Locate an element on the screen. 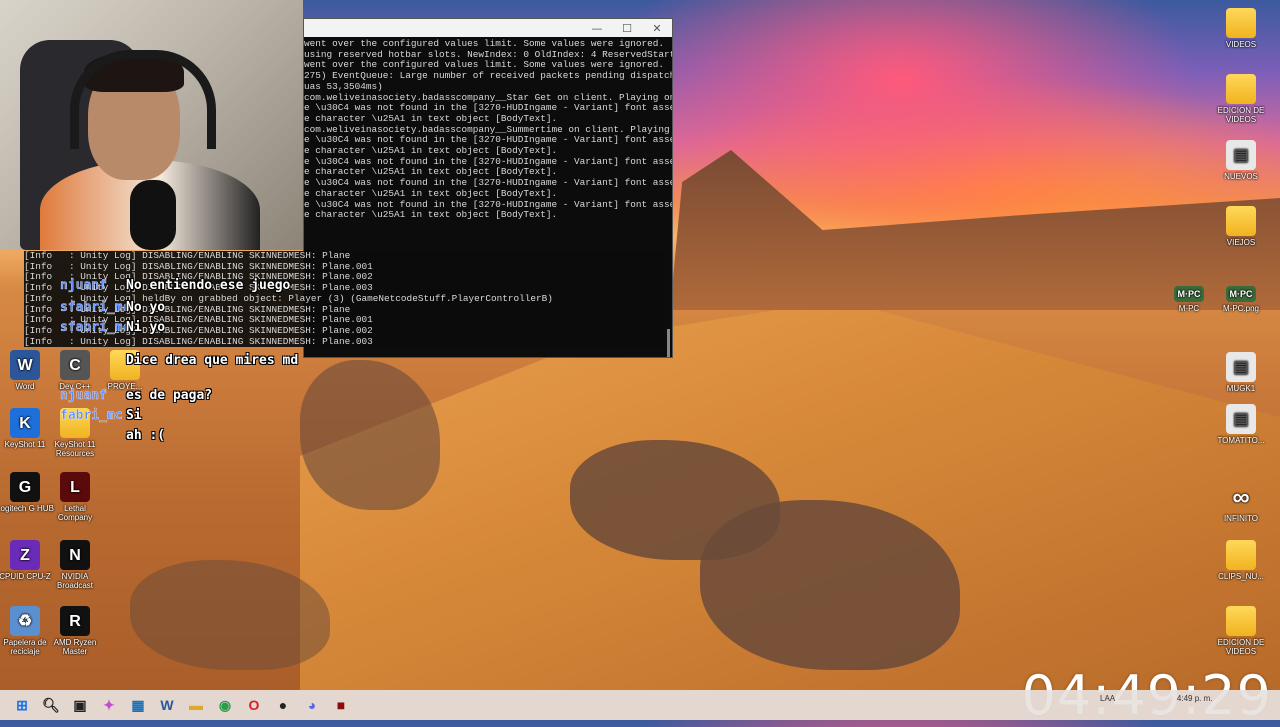 The image size is (1280, 727). chat-message: Dice drea que mires md is located at coordinates (179, 360).